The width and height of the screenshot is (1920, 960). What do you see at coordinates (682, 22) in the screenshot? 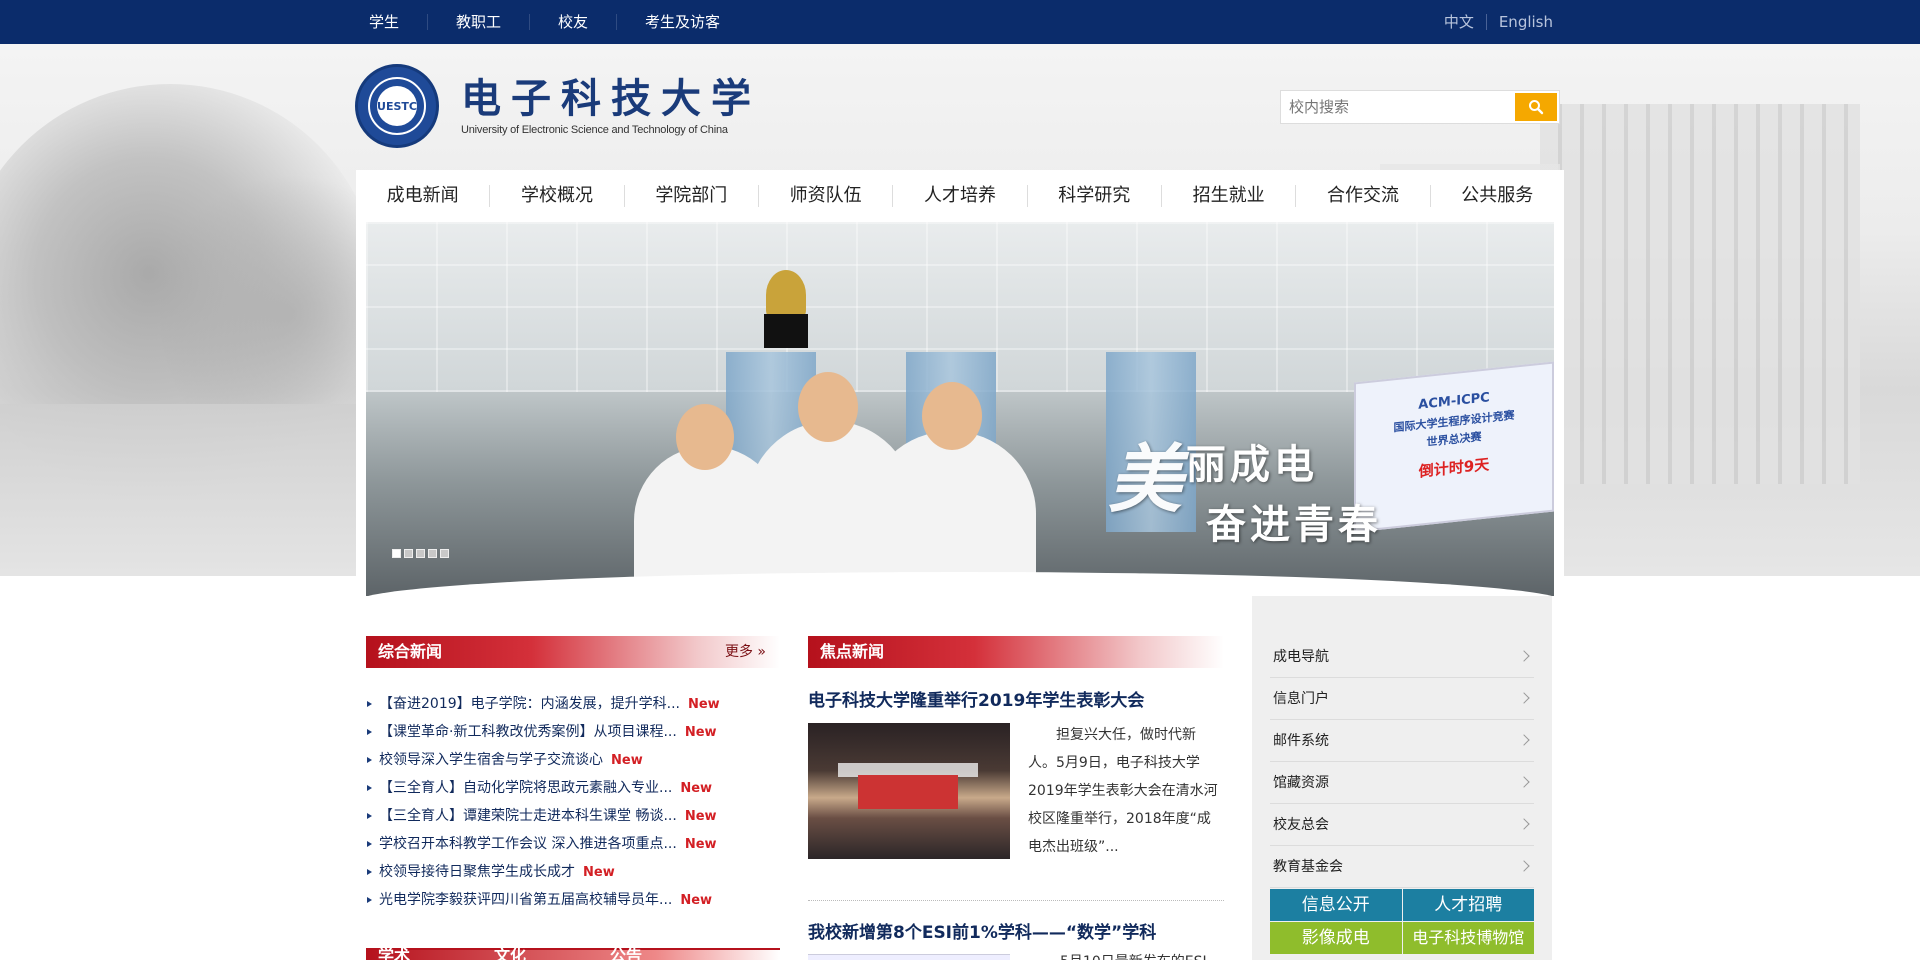
I see `link-visitors: 考生及访客` at bounding box center [682, 22].